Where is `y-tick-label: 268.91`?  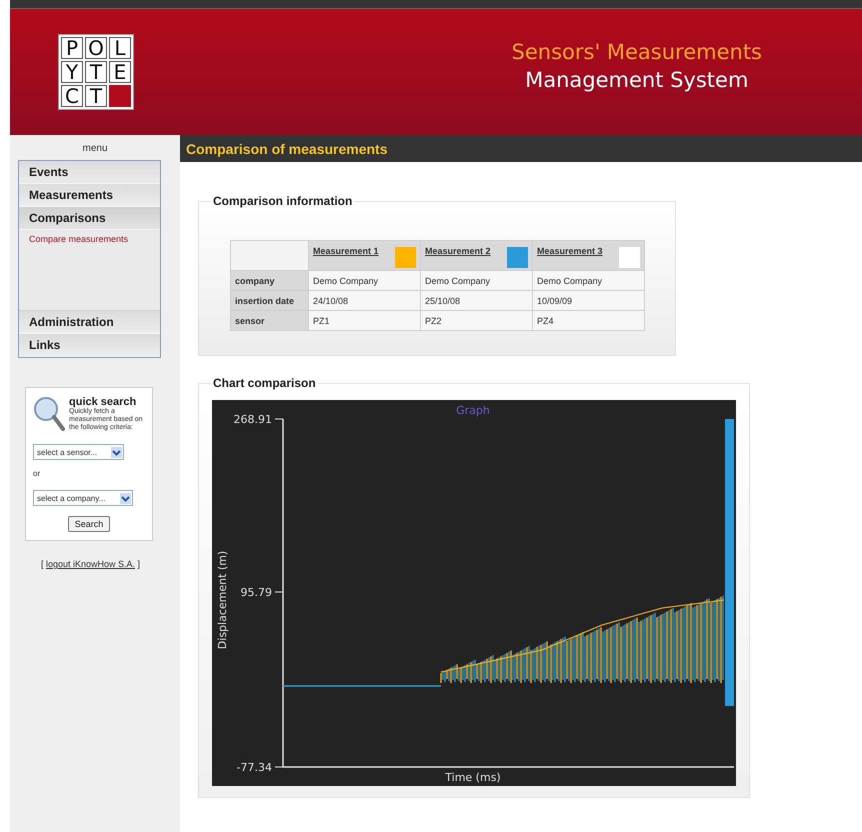
y-tick-label: 268.91 is located at coordinates (253, 419).